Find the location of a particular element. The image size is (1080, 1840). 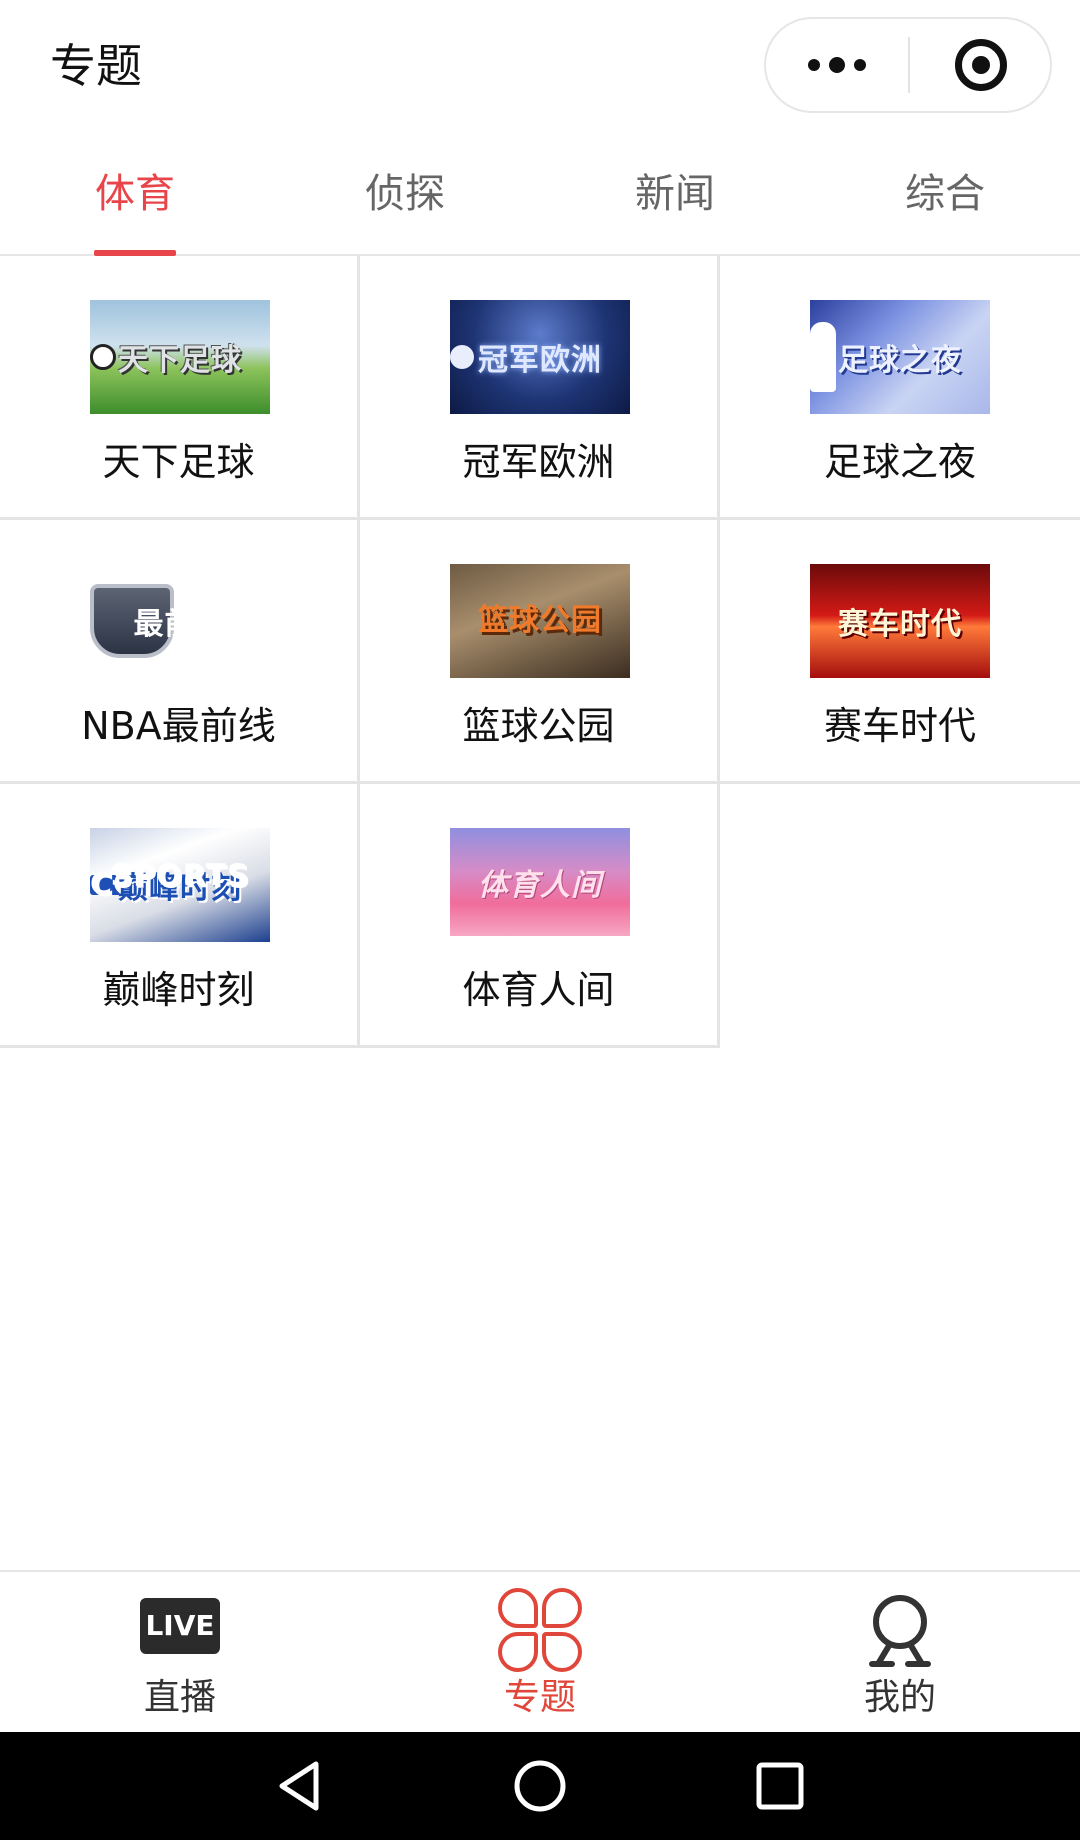

more-dots-icon-center is located at coordinates (837, 65).